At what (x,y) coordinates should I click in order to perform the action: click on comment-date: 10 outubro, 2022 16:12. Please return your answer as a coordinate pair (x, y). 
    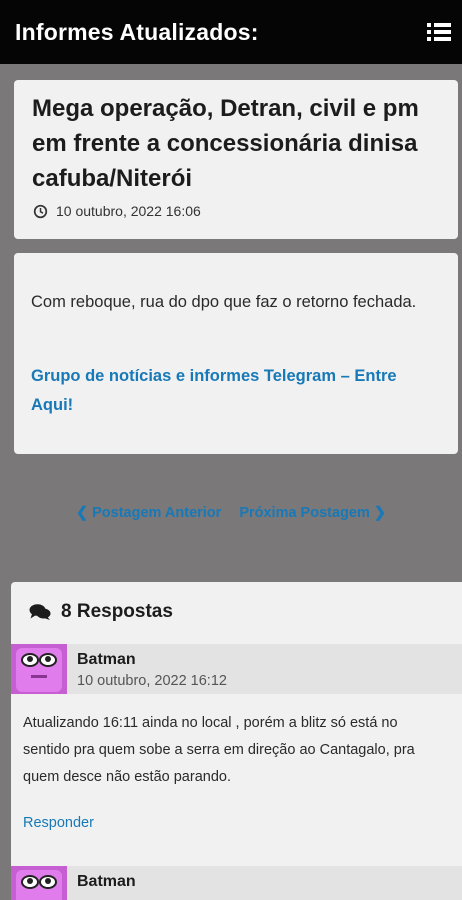
    Looking at the image, I should click on (152, 681).